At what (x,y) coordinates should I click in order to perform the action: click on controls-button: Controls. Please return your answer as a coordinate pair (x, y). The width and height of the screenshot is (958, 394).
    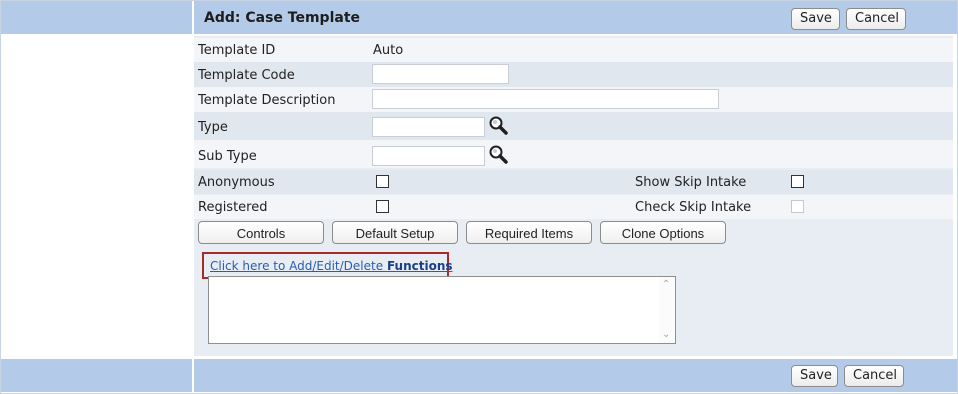
    Looking at the image, I should click on (261, 232).